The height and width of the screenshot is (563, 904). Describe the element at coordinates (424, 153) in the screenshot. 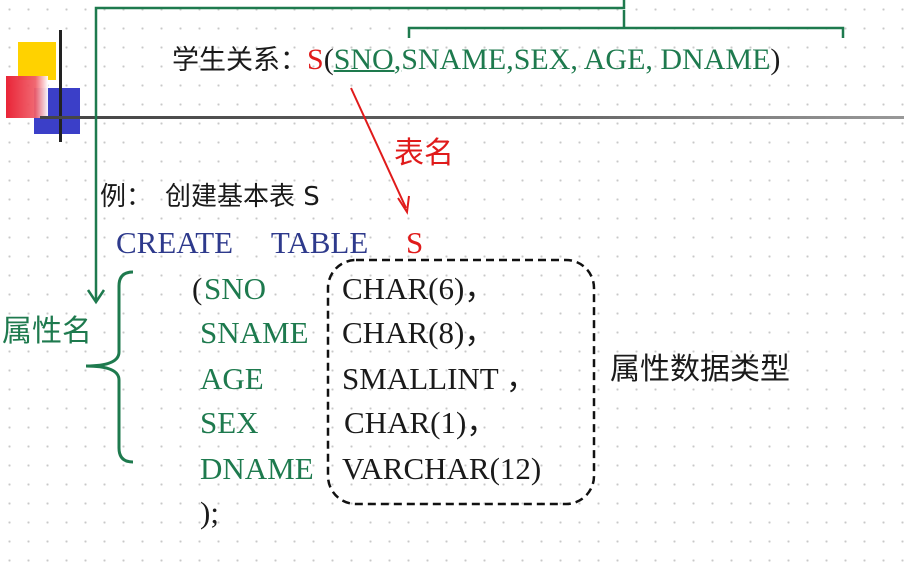

I see `table-name-annotation: 表名` at that location.